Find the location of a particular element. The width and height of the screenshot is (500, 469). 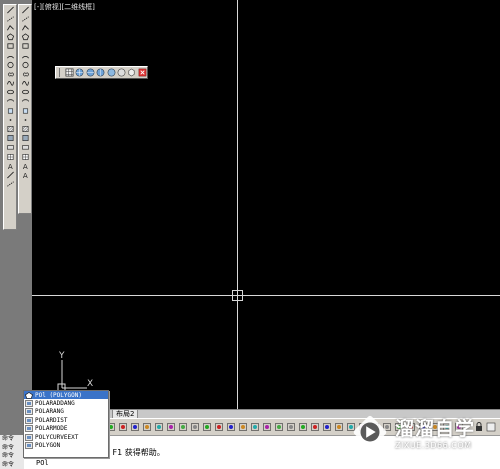

ucs-y-label: Y is located at coordinates (61, 356).